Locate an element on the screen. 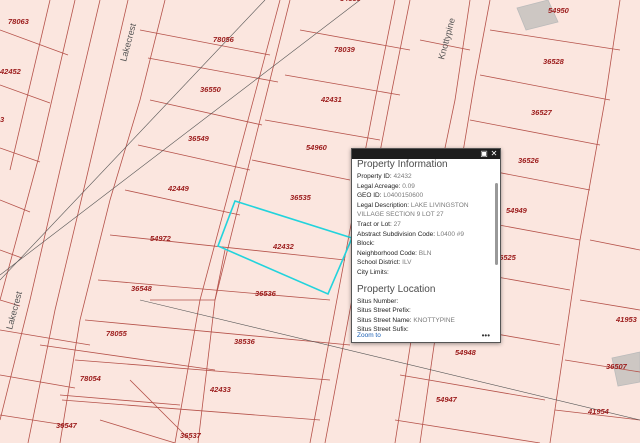 Image resolution: width=640 pixels, height=443 pixels. field-value: L0400 #9 is located at coordinates (450, 234).